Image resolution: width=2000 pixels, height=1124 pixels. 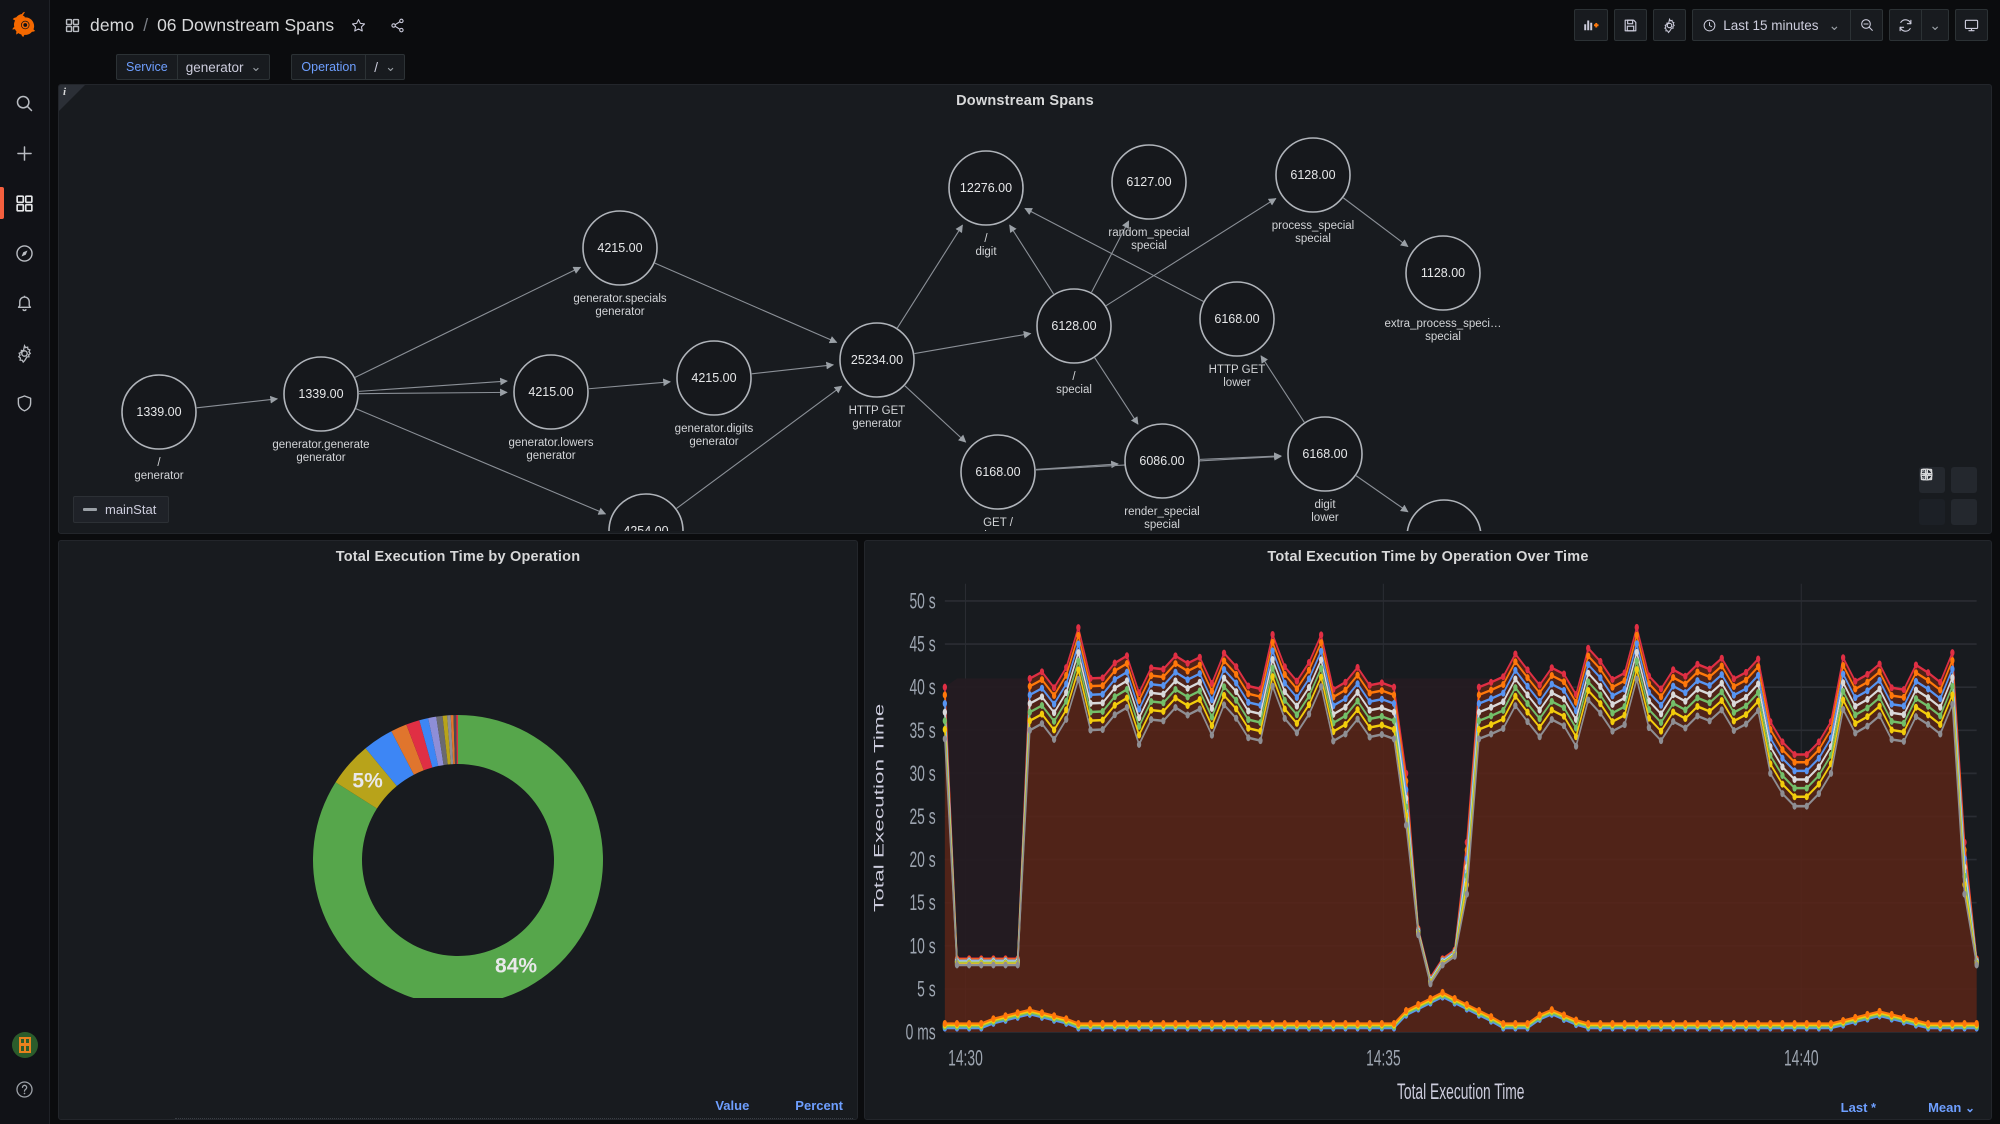 What do you see at coordinates (121, 509) in the screenshot?
I see `node-graph-legend: mainStat` at bounding box center [121, 509].